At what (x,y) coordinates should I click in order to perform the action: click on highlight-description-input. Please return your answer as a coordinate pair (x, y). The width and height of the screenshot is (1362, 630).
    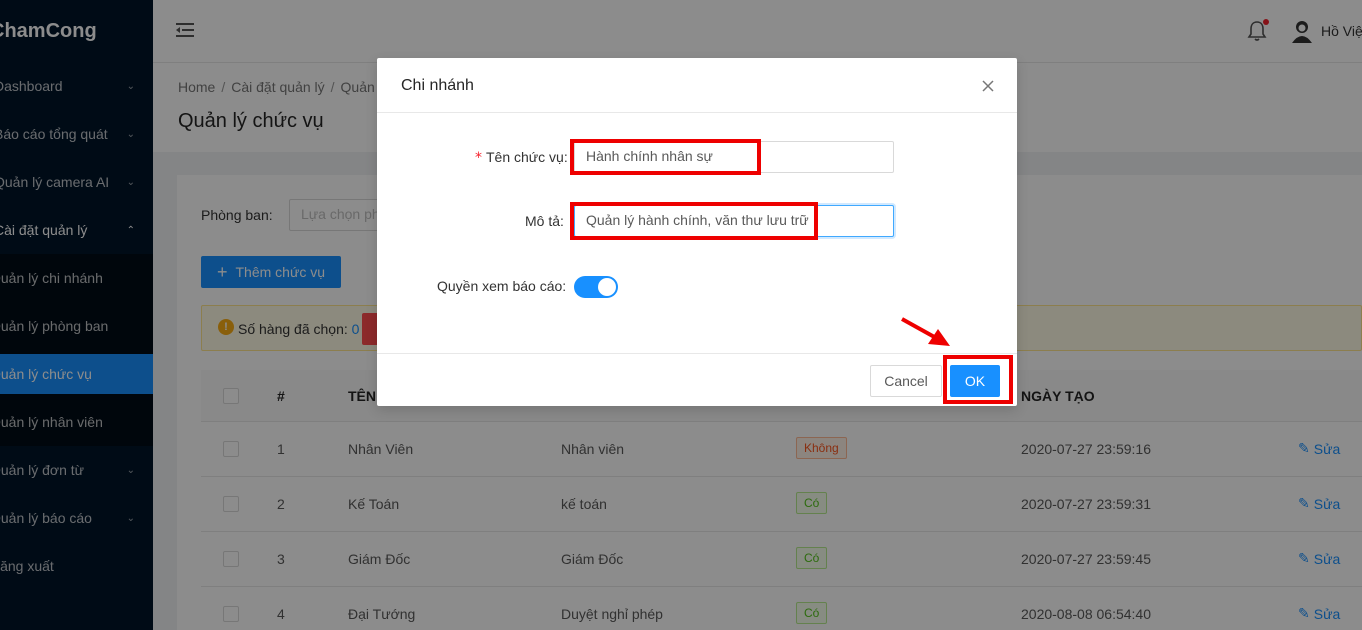
    Looking at the image, I should click on (694, 221).